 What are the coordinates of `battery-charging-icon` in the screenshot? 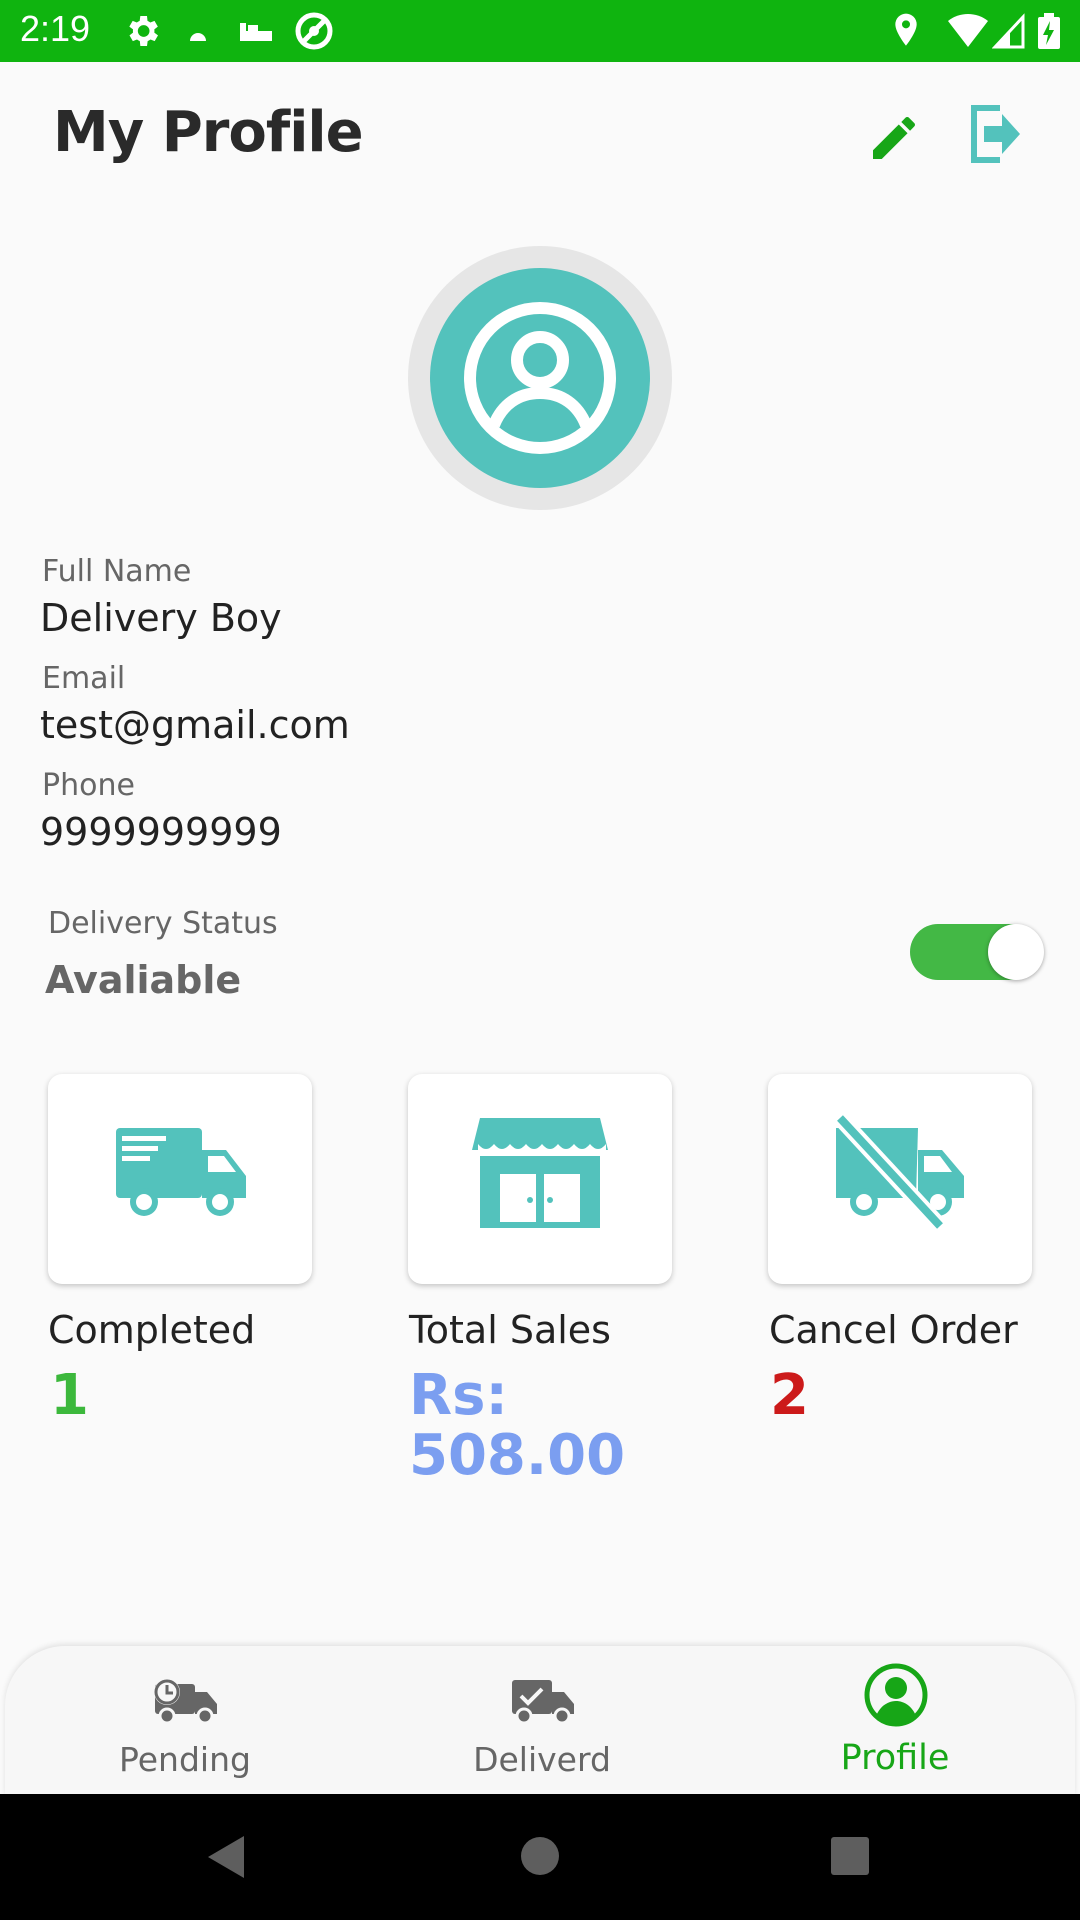 It's located at (1049, 31).